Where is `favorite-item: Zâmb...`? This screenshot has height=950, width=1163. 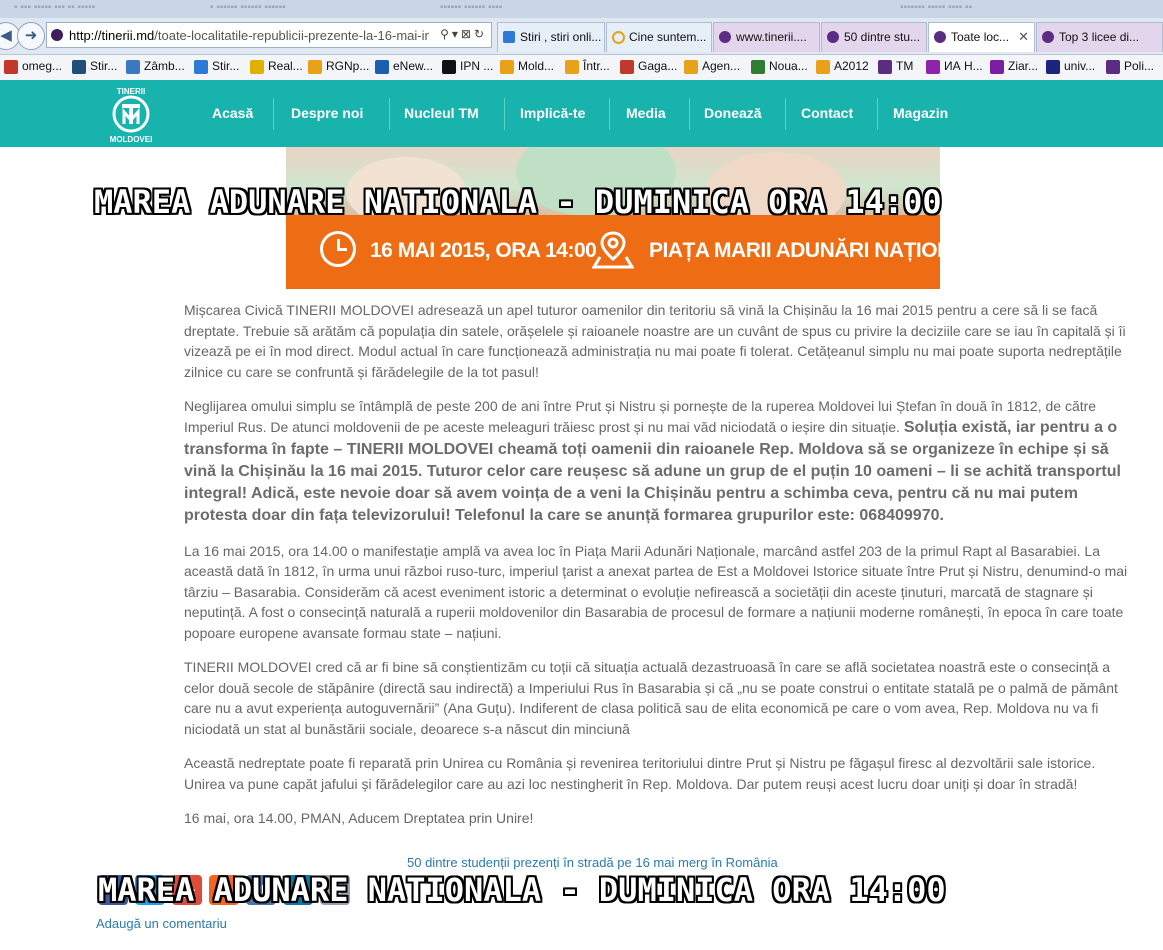 favorite-item: Zâmb... is located at coordinates (155, 66).